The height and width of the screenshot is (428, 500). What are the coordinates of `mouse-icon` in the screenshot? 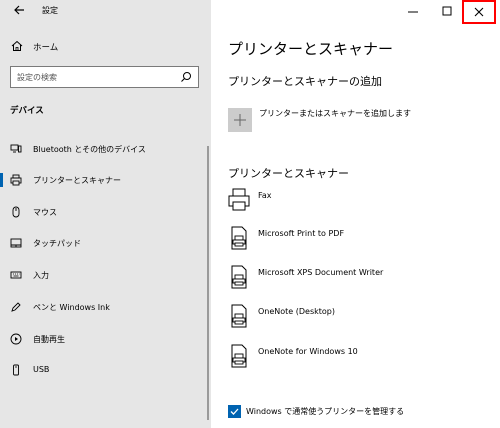 It's located at (16, 212).